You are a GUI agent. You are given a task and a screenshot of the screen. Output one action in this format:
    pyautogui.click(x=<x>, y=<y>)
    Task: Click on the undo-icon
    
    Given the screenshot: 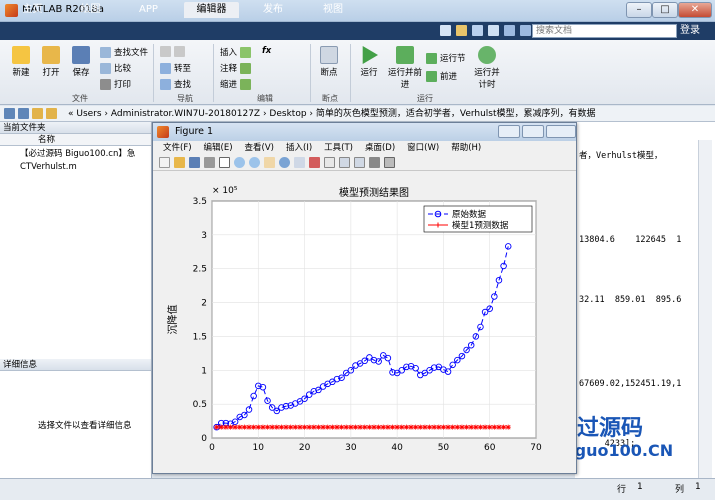 What is the action you would take?
    pyautogui.click(x=509, y=30)
    